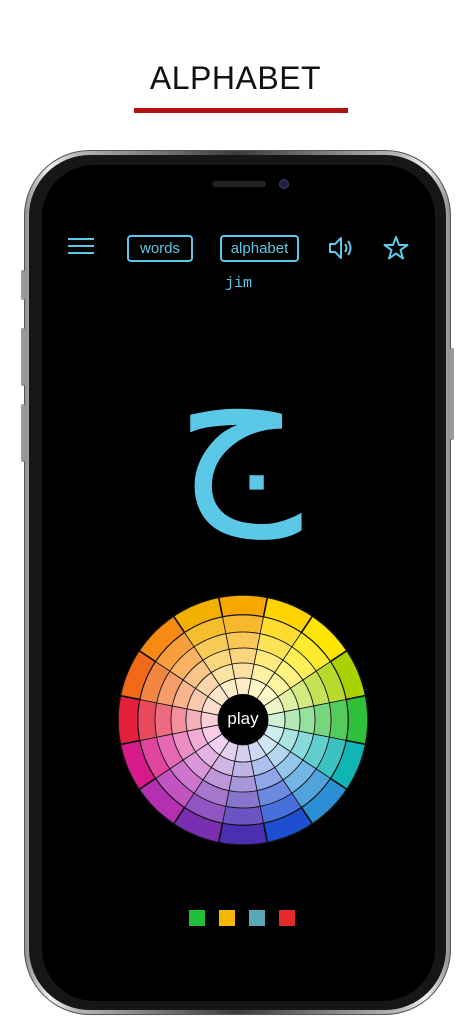  What do you see at coordinates (239, 184) in the screenshot?
I see `earpiece-speaker` at bounding box center [239, 184].